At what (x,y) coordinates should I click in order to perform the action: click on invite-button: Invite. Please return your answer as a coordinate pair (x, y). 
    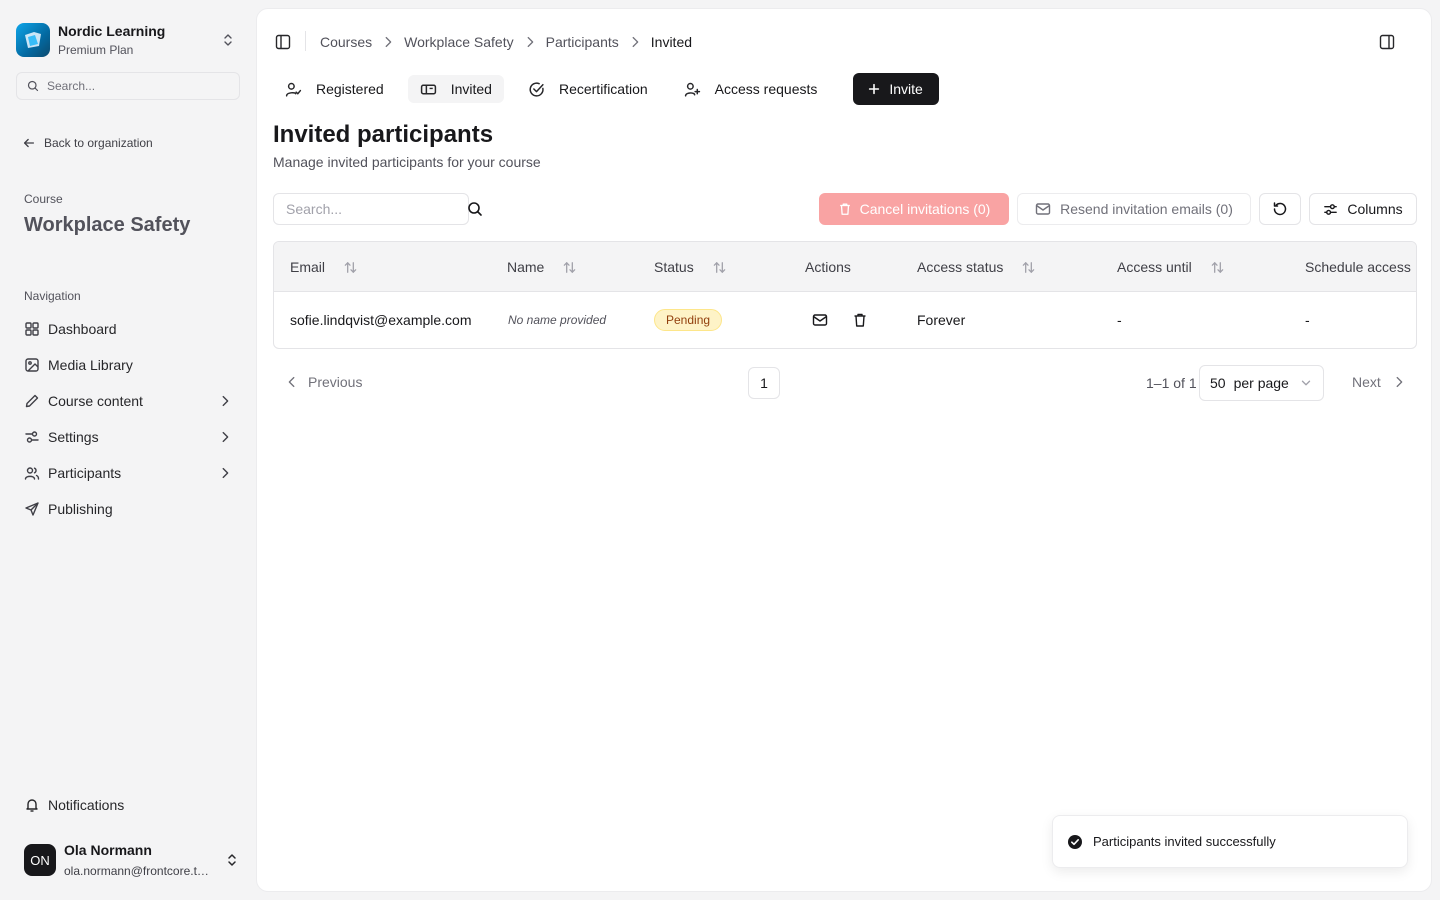
    Looking at the image, I should click on (896, 89).